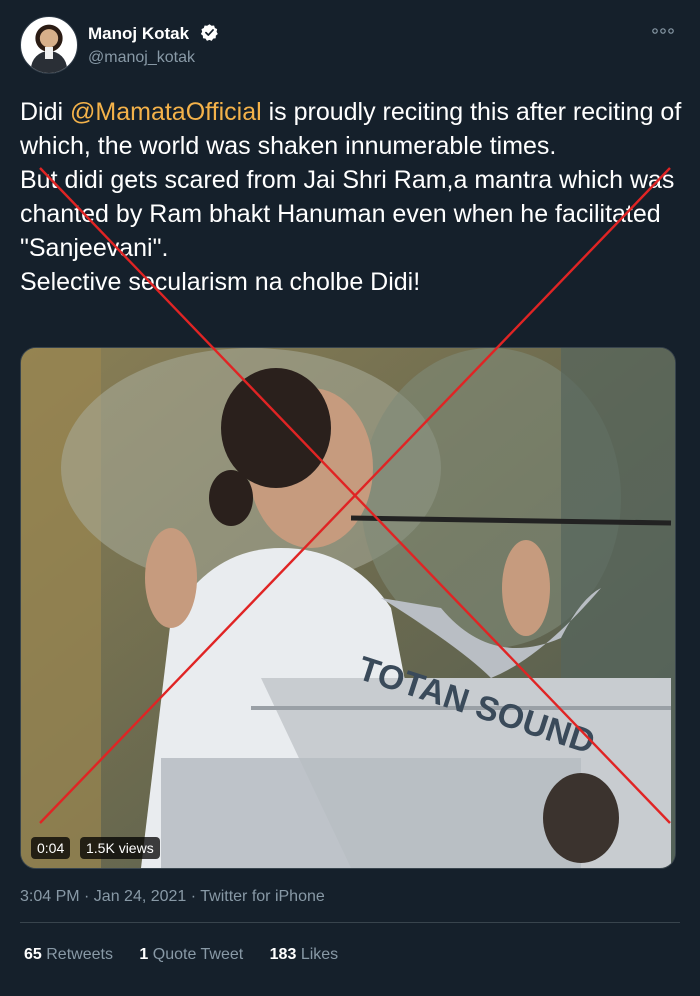  Describe the element at coordinates (120, 848) in the screenshot. I see `video-views: 1.5K views` at that location.